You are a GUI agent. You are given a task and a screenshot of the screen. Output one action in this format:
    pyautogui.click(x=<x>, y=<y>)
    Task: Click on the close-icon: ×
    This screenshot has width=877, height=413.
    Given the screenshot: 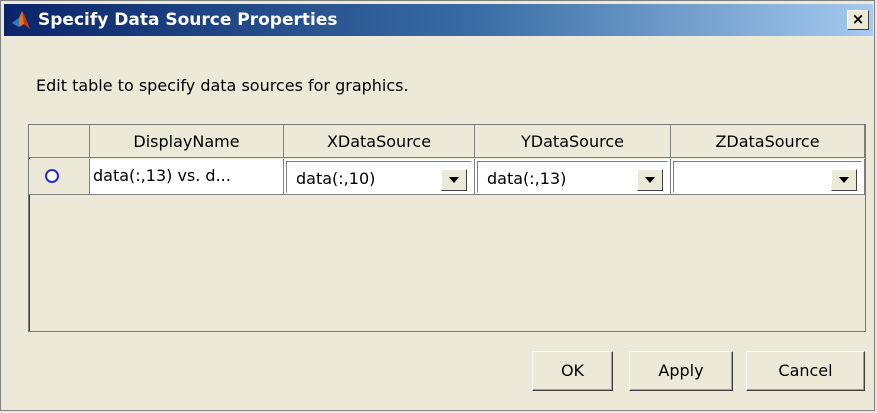 What is the action you would take?
    pyautogui.click(x=858, y=19)
    